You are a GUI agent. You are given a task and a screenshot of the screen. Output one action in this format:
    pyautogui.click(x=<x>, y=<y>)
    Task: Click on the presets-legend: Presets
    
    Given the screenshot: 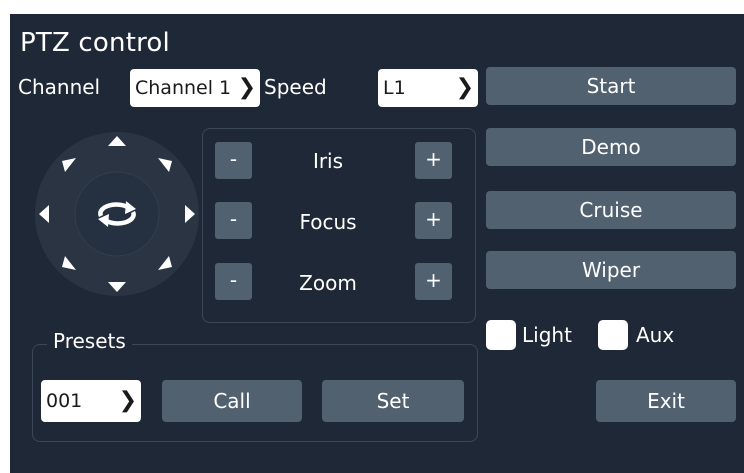 What is the action you would take?
    pyautogui.click(x=89, y=341)
    